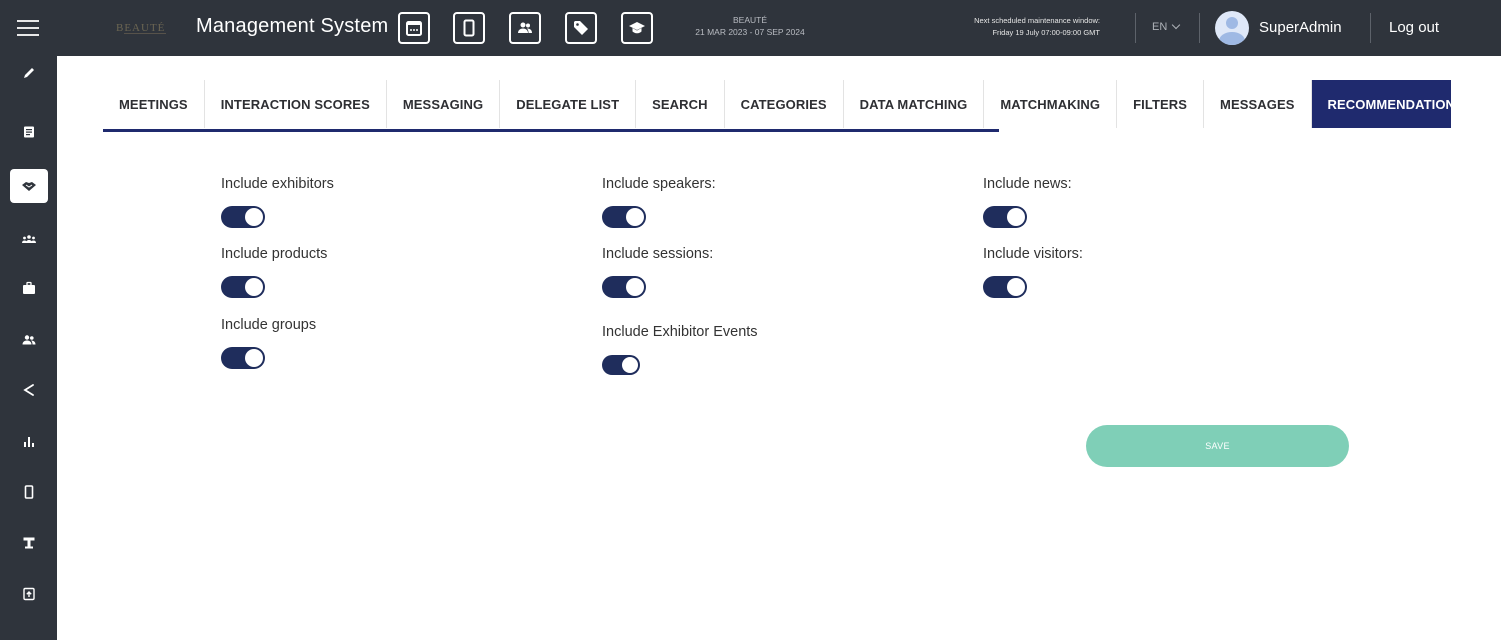  I want to click on tab-filters: FILTERS, so click(1161, 104).